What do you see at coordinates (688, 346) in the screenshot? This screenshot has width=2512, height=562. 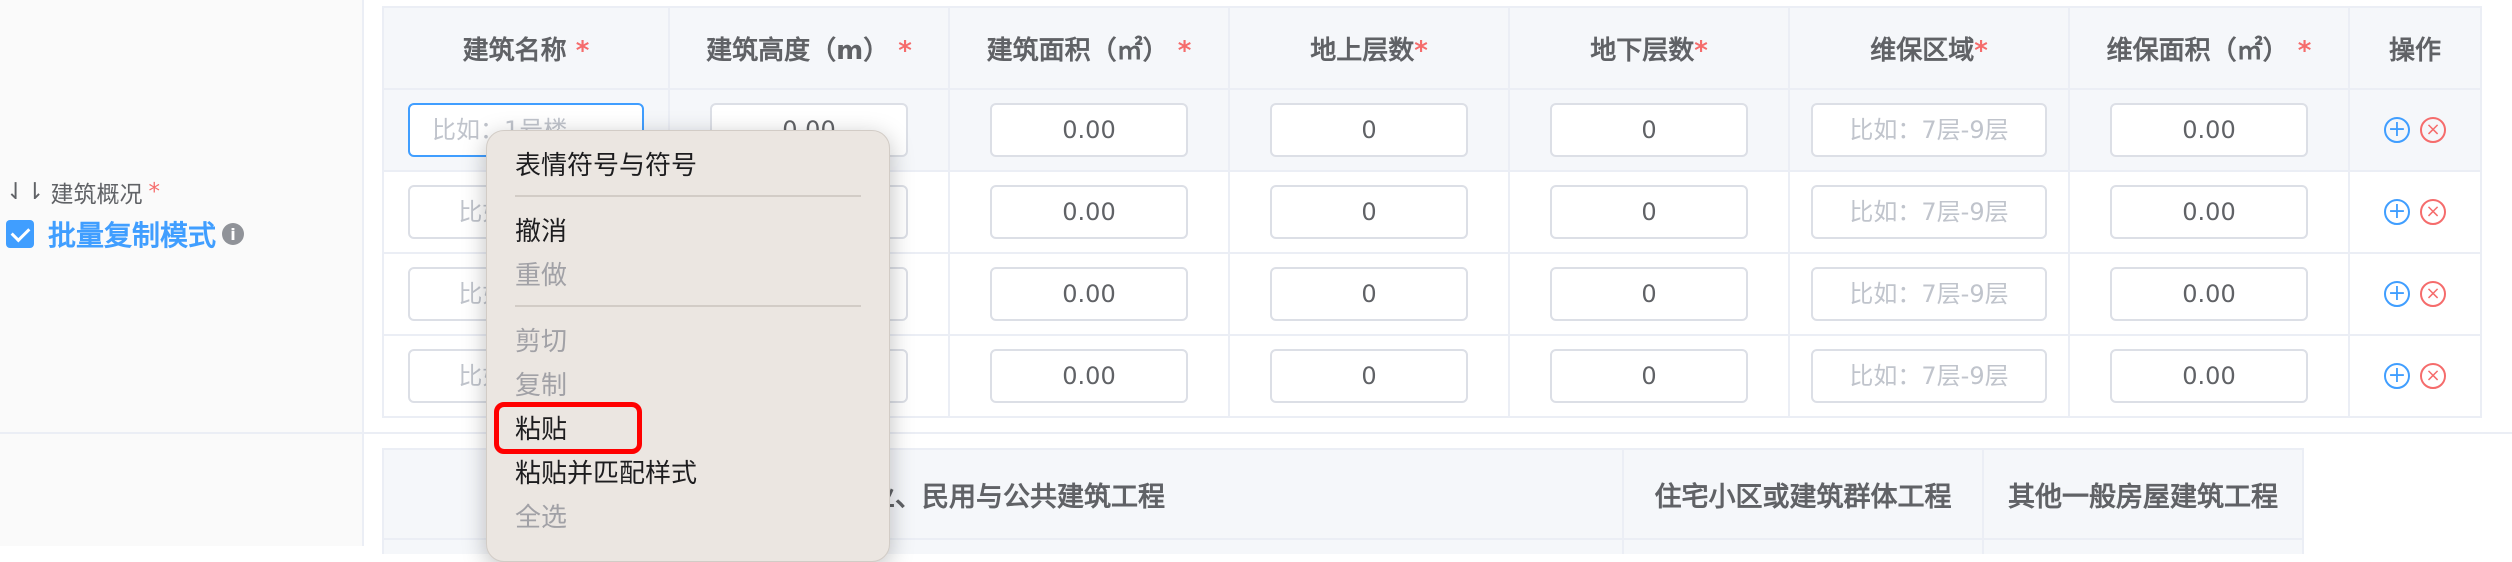 I see `context-menu: 表情符号与符号 撤消 重做 剪切 复制 粘贴 粘贴并匹配样式 全选` at bounding box center [688, 346].